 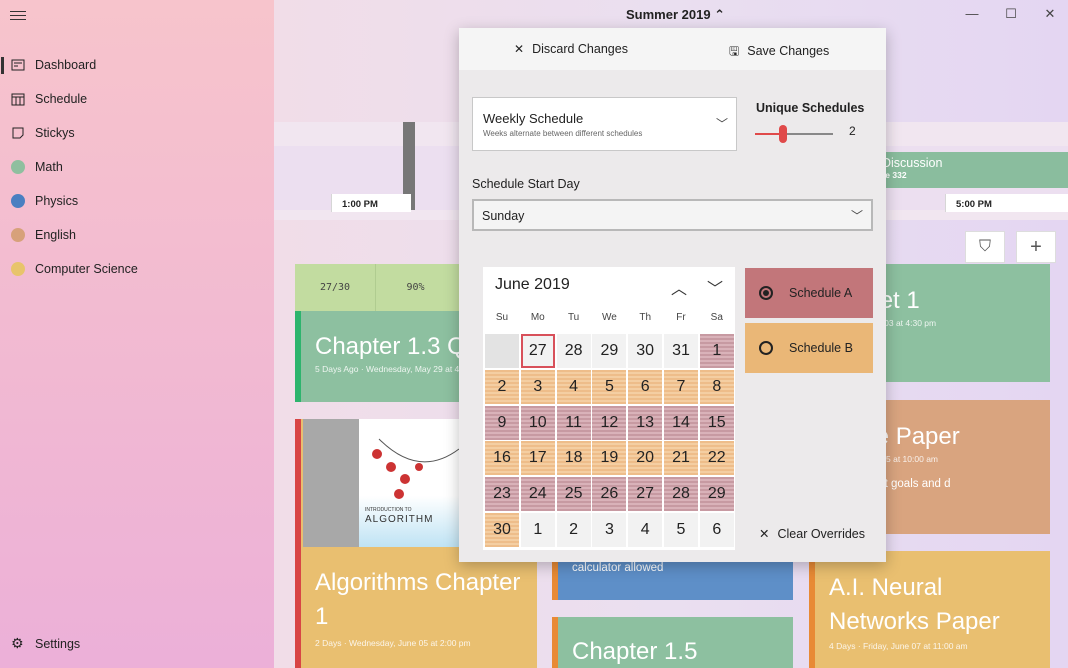 I want to click on calendar-day: 20, so click(x=645, y=458).